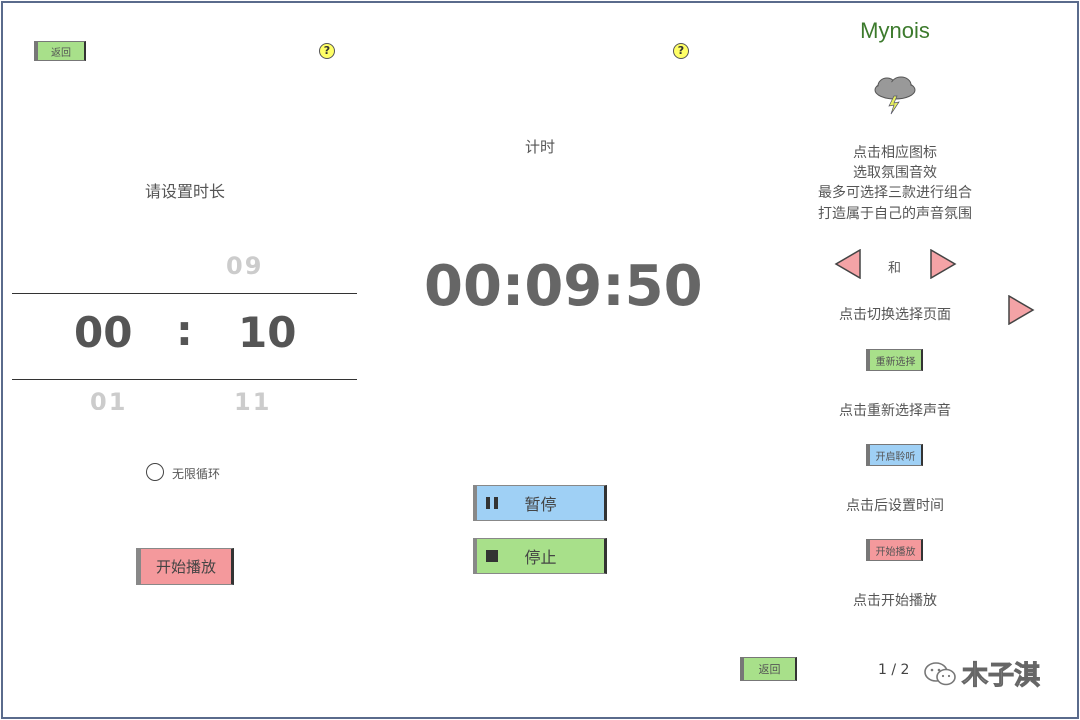 The width and height of the screenshot is (1080, 720). Describe the element at coordinates (245, 266) in the screenshot. I see `picker-above-seconds: 09` at that location.